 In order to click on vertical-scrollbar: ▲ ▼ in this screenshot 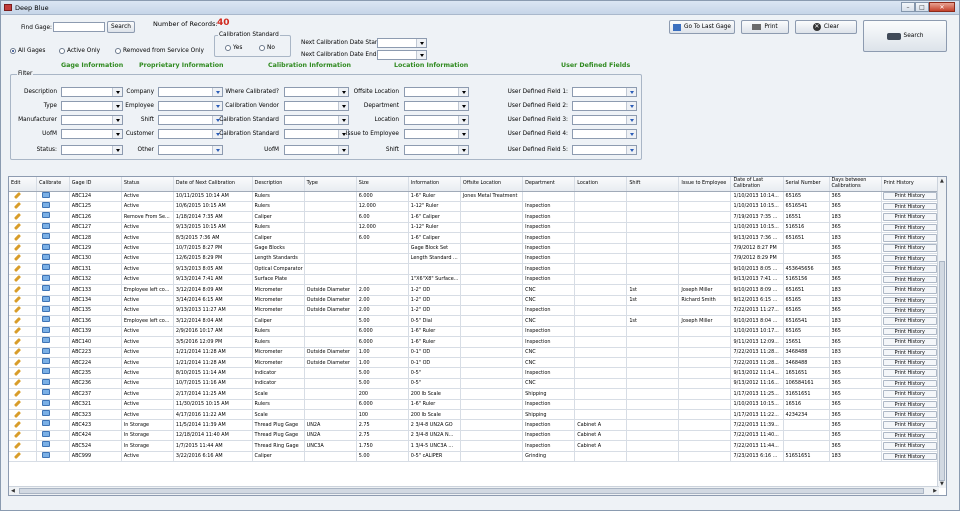, I will do `click(941, 332)`.